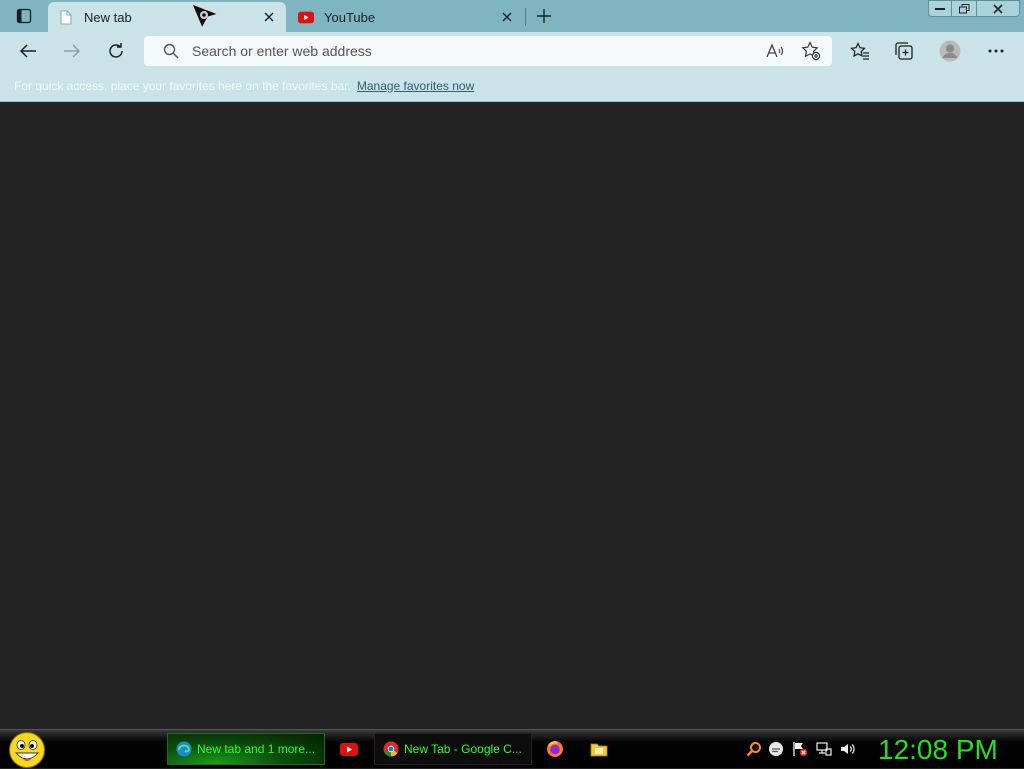 The image size is (1024, 769). Describe the element at coordinates (776, 749) in the screenshot. I see `messenger-tray-icon` at that location.